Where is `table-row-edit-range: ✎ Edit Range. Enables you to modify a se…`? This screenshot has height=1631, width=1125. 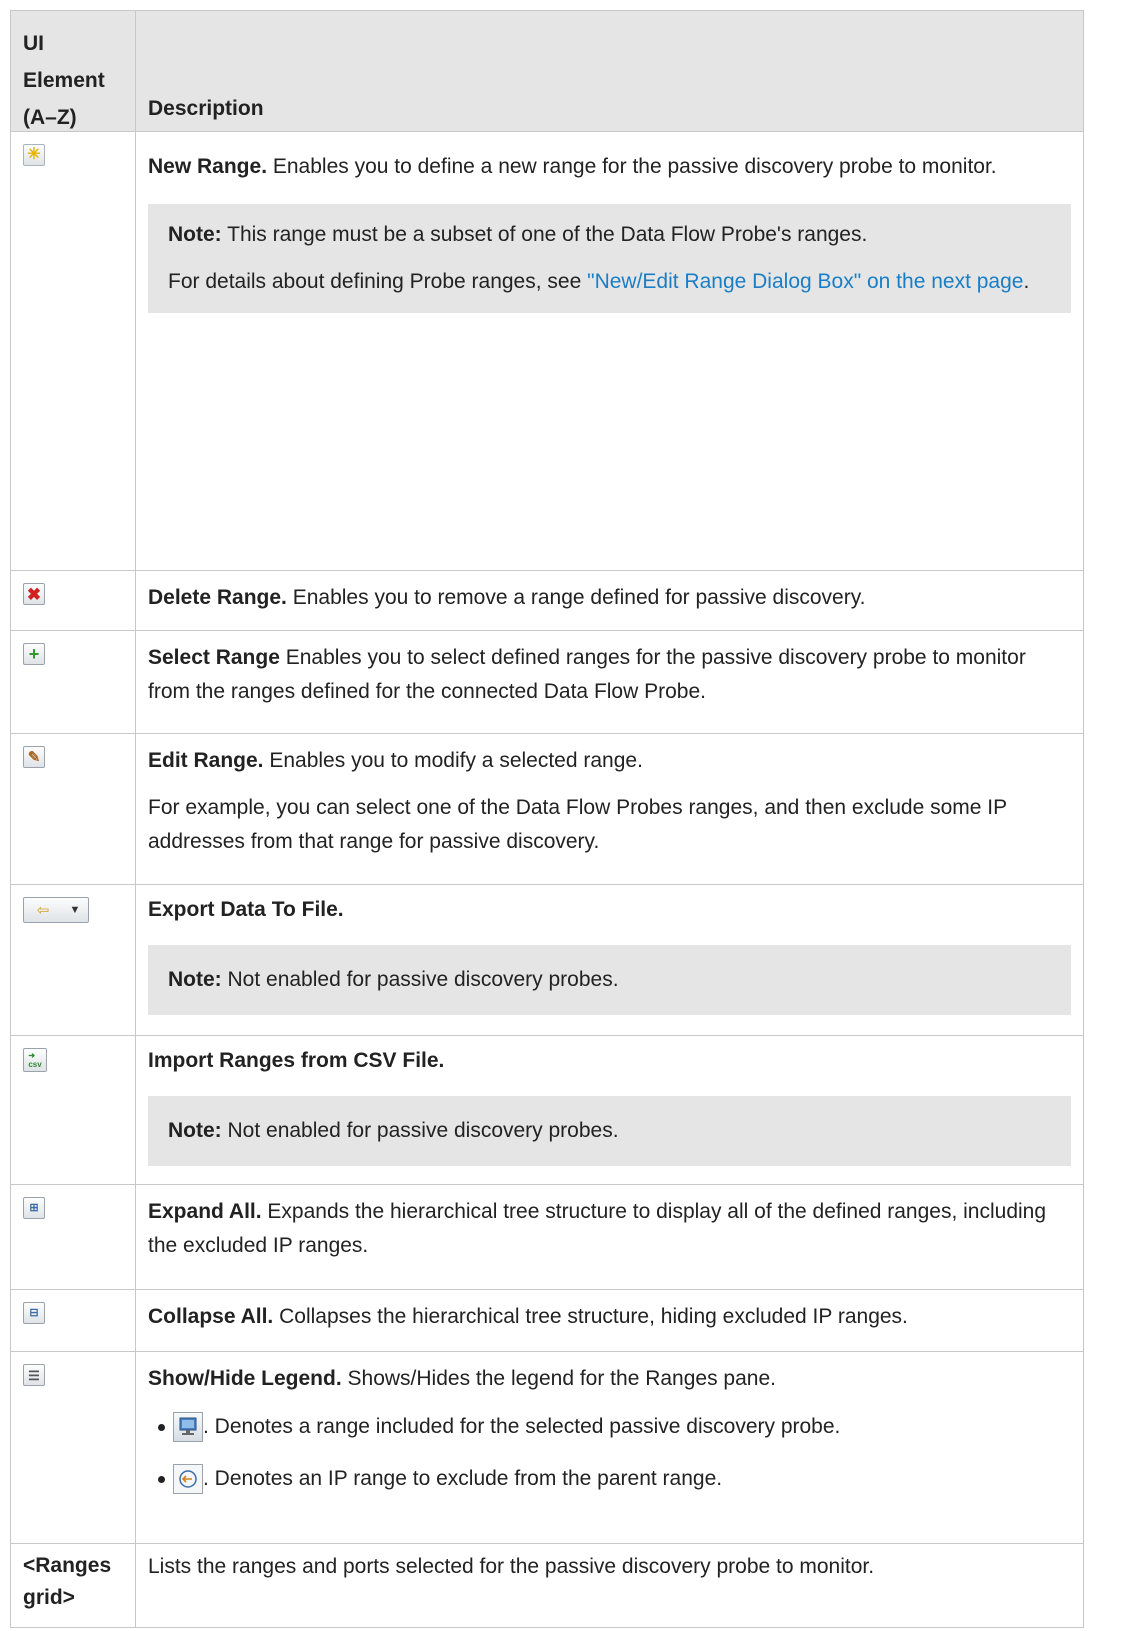
table-row-edit-range: ✎ Edit Range. Enables you to modify a se… is located at coordinates (547, 809).